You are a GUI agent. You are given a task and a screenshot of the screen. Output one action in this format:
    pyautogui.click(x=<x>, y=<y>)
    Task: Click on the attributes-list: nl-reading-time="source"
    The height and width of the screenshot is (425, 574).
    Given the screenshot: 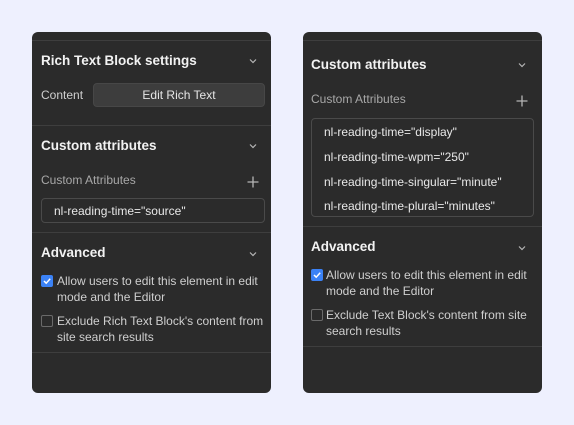 What is the action you would take?
    pyautogui.click(x=153, y=210)
    